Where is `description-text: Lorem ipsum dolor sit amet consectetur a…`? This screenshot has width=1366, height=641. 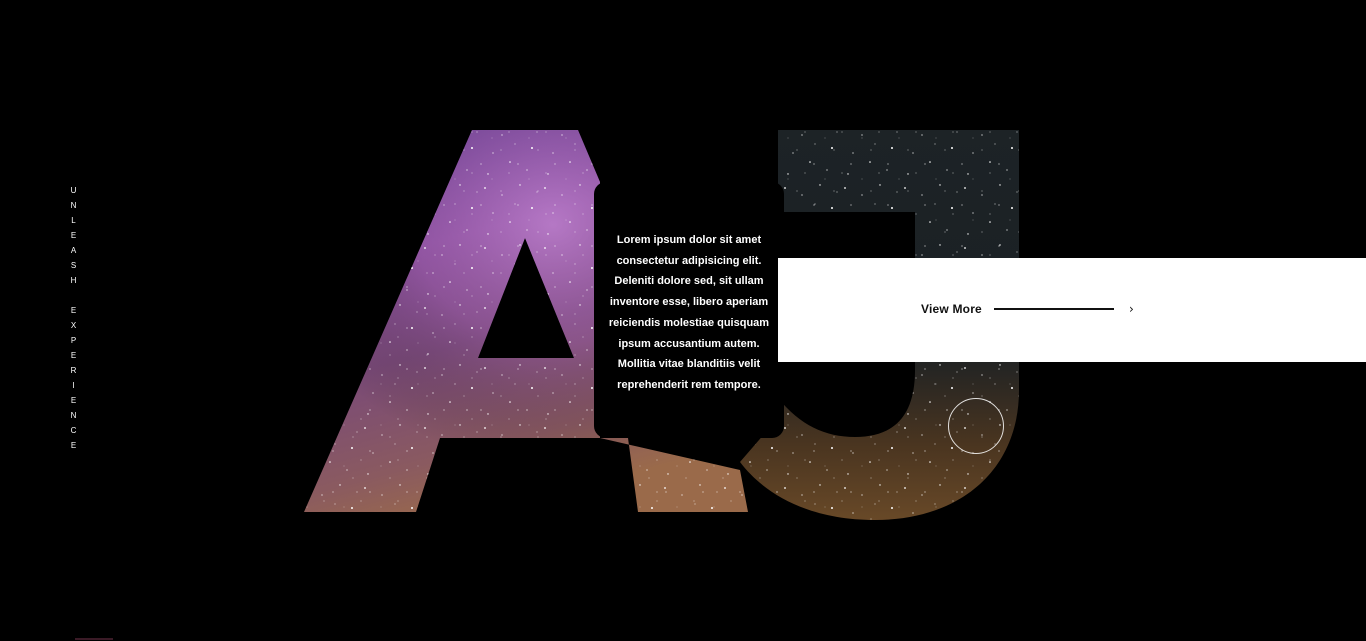
description-text: Lorem ipsum dolor sit amet consectetur a… is located at coordinates (689, 312).